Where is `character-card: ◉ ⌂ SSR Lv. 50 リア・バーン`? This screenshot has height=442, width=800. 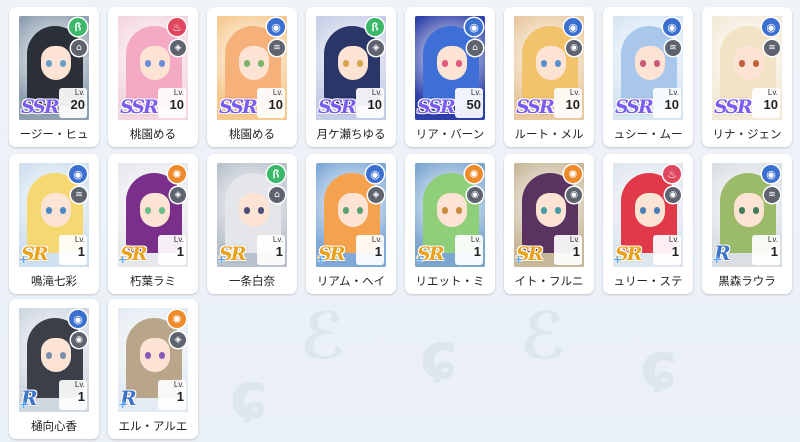 character-card: ◉ ⌂ SSR Lv. 50 リア・バーン is located at coordinates (450, 77).